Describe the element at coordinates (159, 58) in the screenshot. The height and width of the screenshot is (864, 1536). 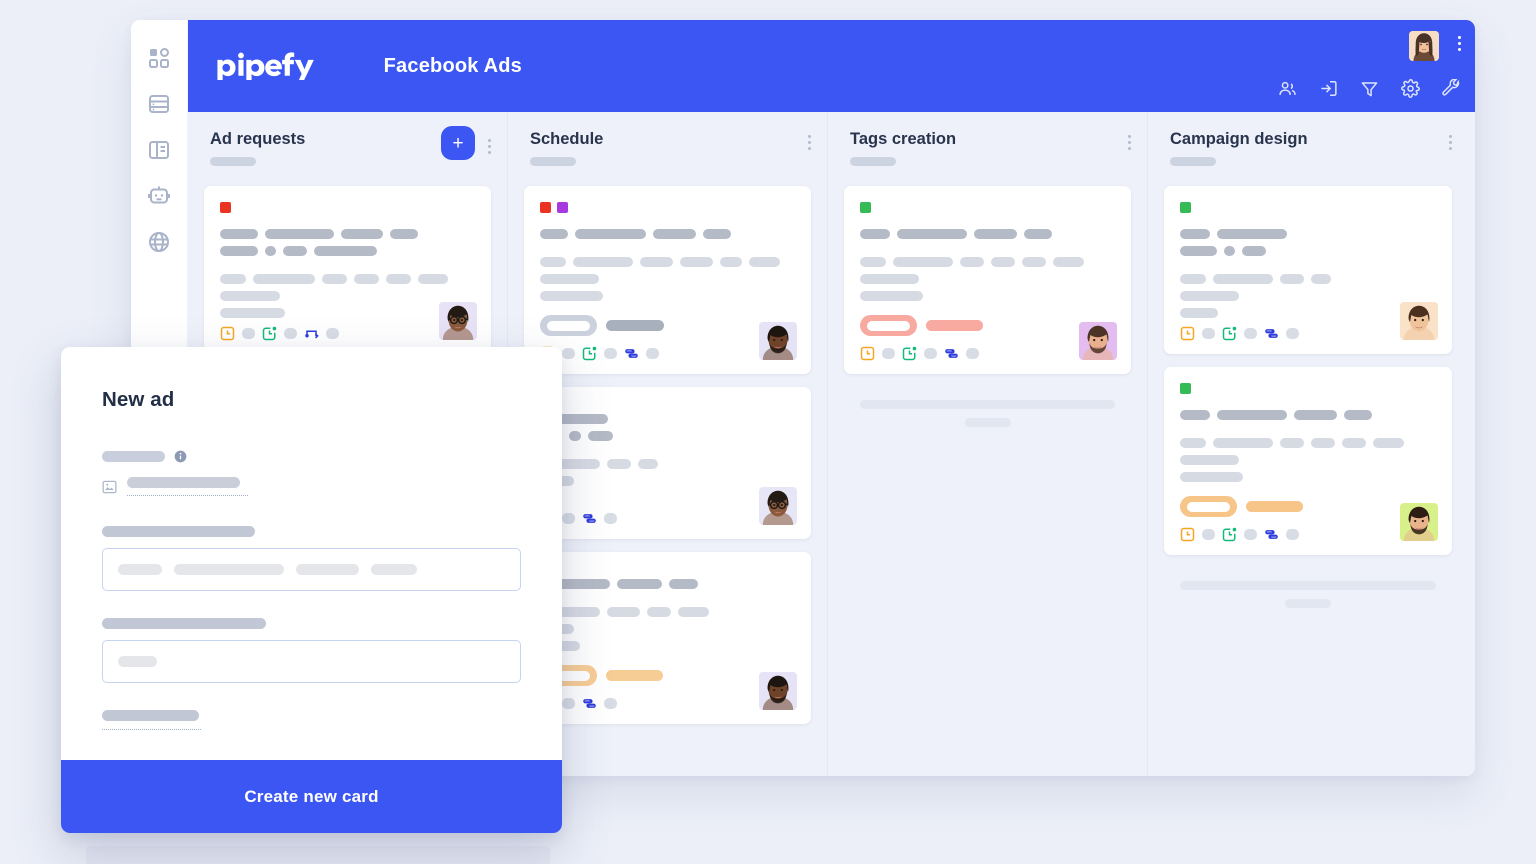
I see `dashboard-icon` at that location.